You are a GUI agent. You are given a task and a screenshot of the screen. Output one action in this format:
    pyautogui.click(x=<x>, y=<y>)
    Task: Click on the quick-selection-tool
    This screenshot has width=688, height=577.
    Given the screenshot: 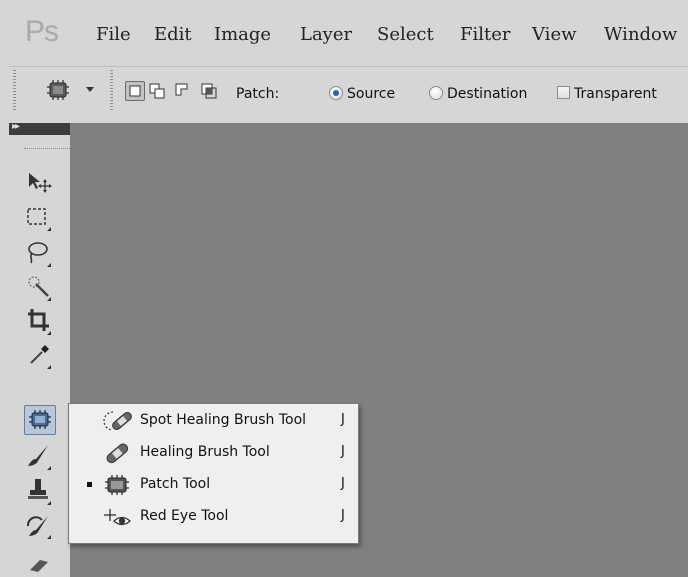 What is the action you would take?
    pyautogui.click(x=39, y=287)
    